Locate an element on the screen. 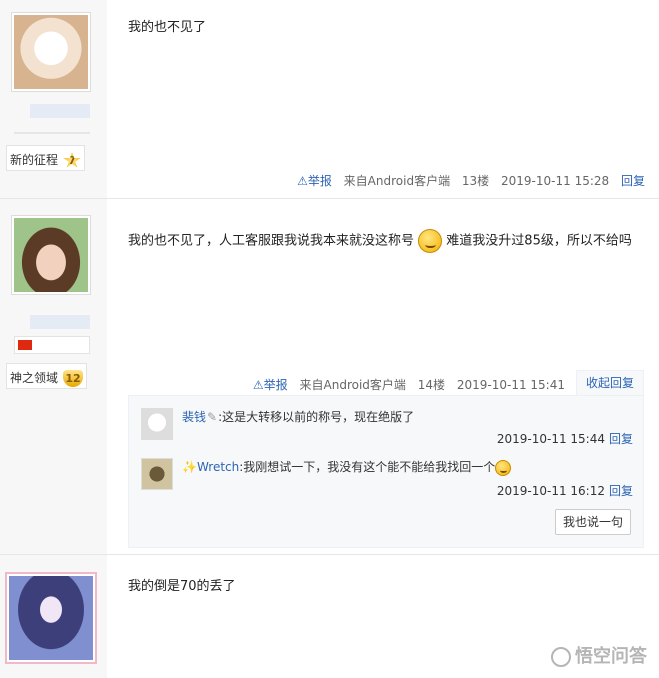 The height and width of the screenshot is (678, 659). post-content: 我的也不见了，人工客服跟我说我本来就没这称号 难道我没升过85级，所以不给吗 is located at coordinates (380, 241).